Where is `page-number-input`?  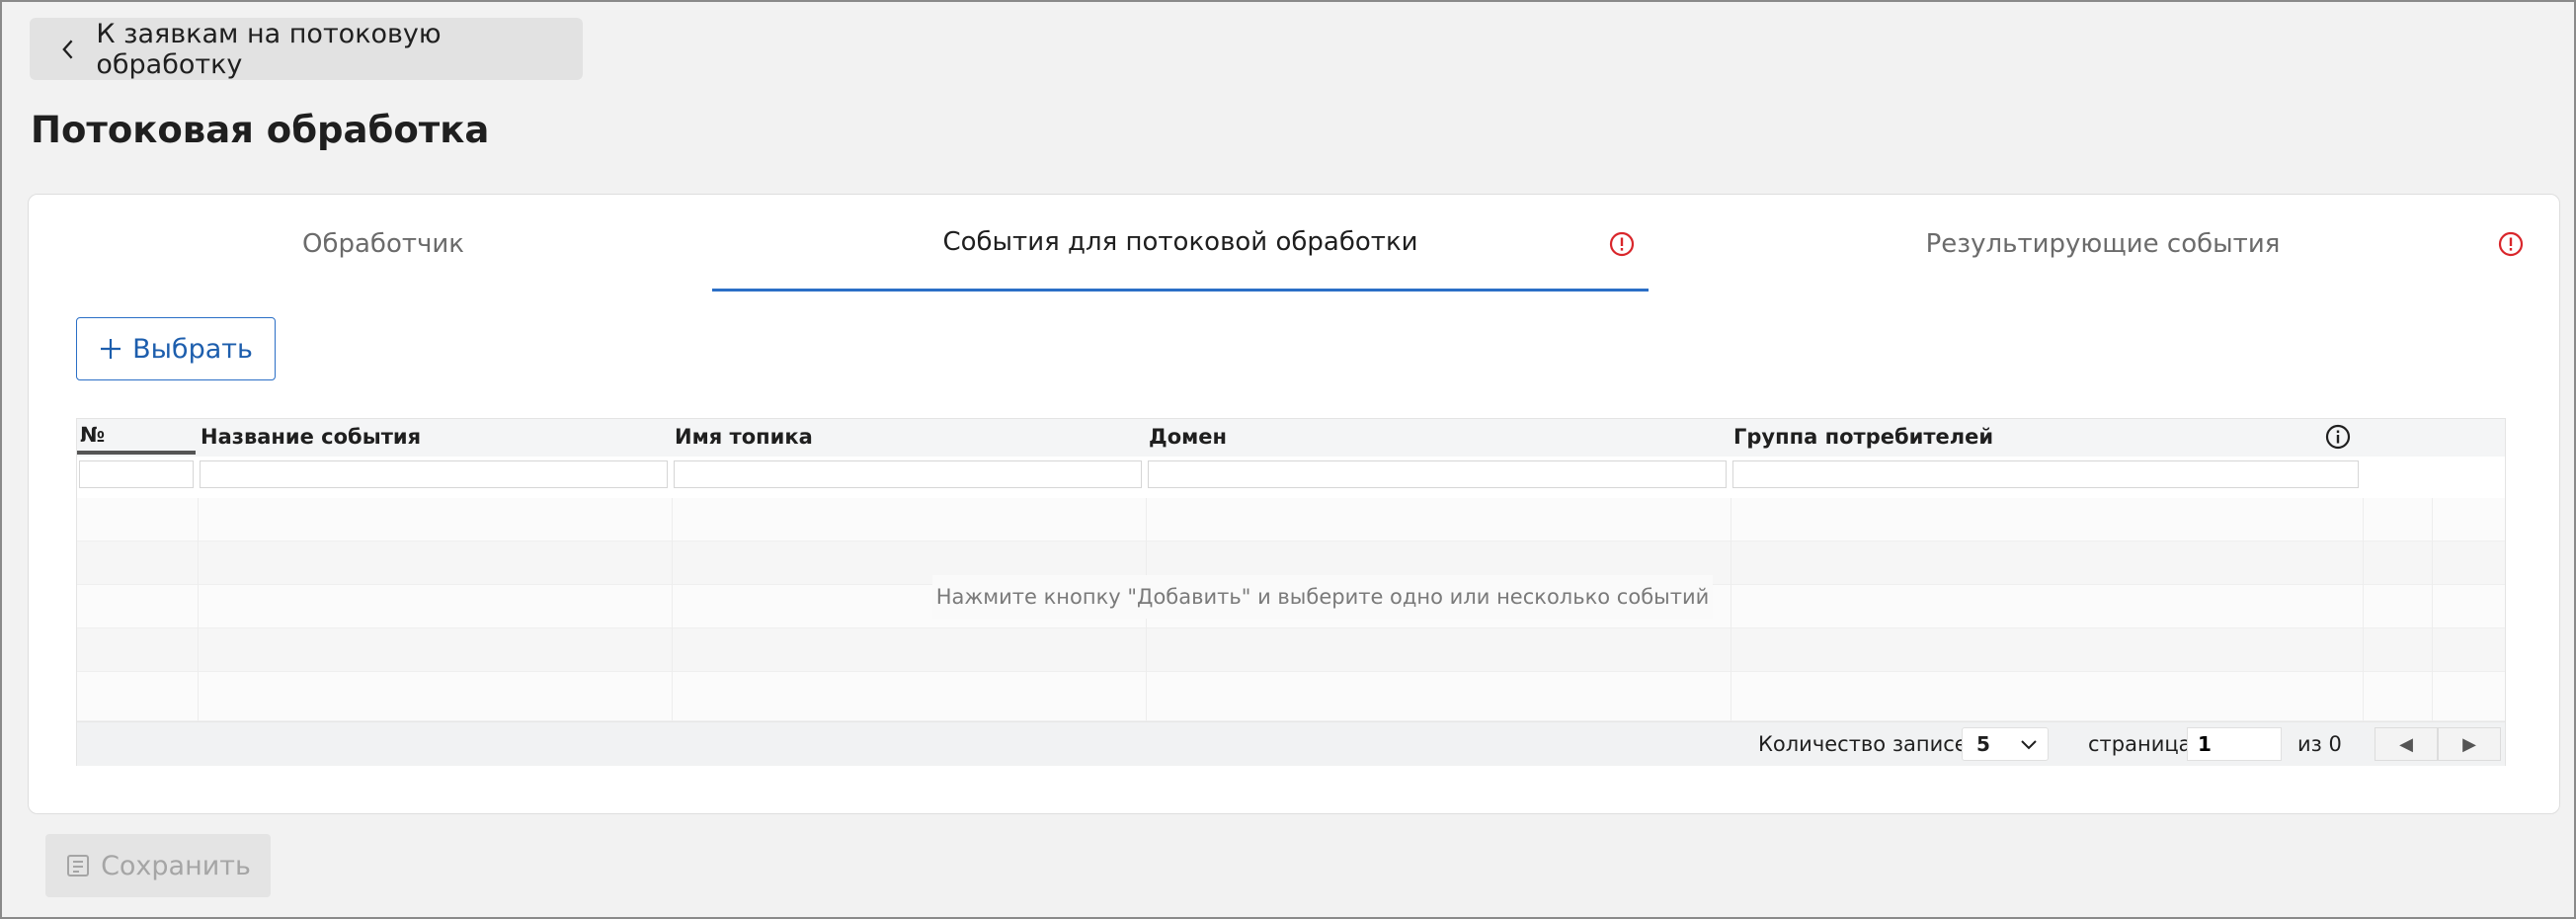 page-number-input is located at coordinates (2234, 744).